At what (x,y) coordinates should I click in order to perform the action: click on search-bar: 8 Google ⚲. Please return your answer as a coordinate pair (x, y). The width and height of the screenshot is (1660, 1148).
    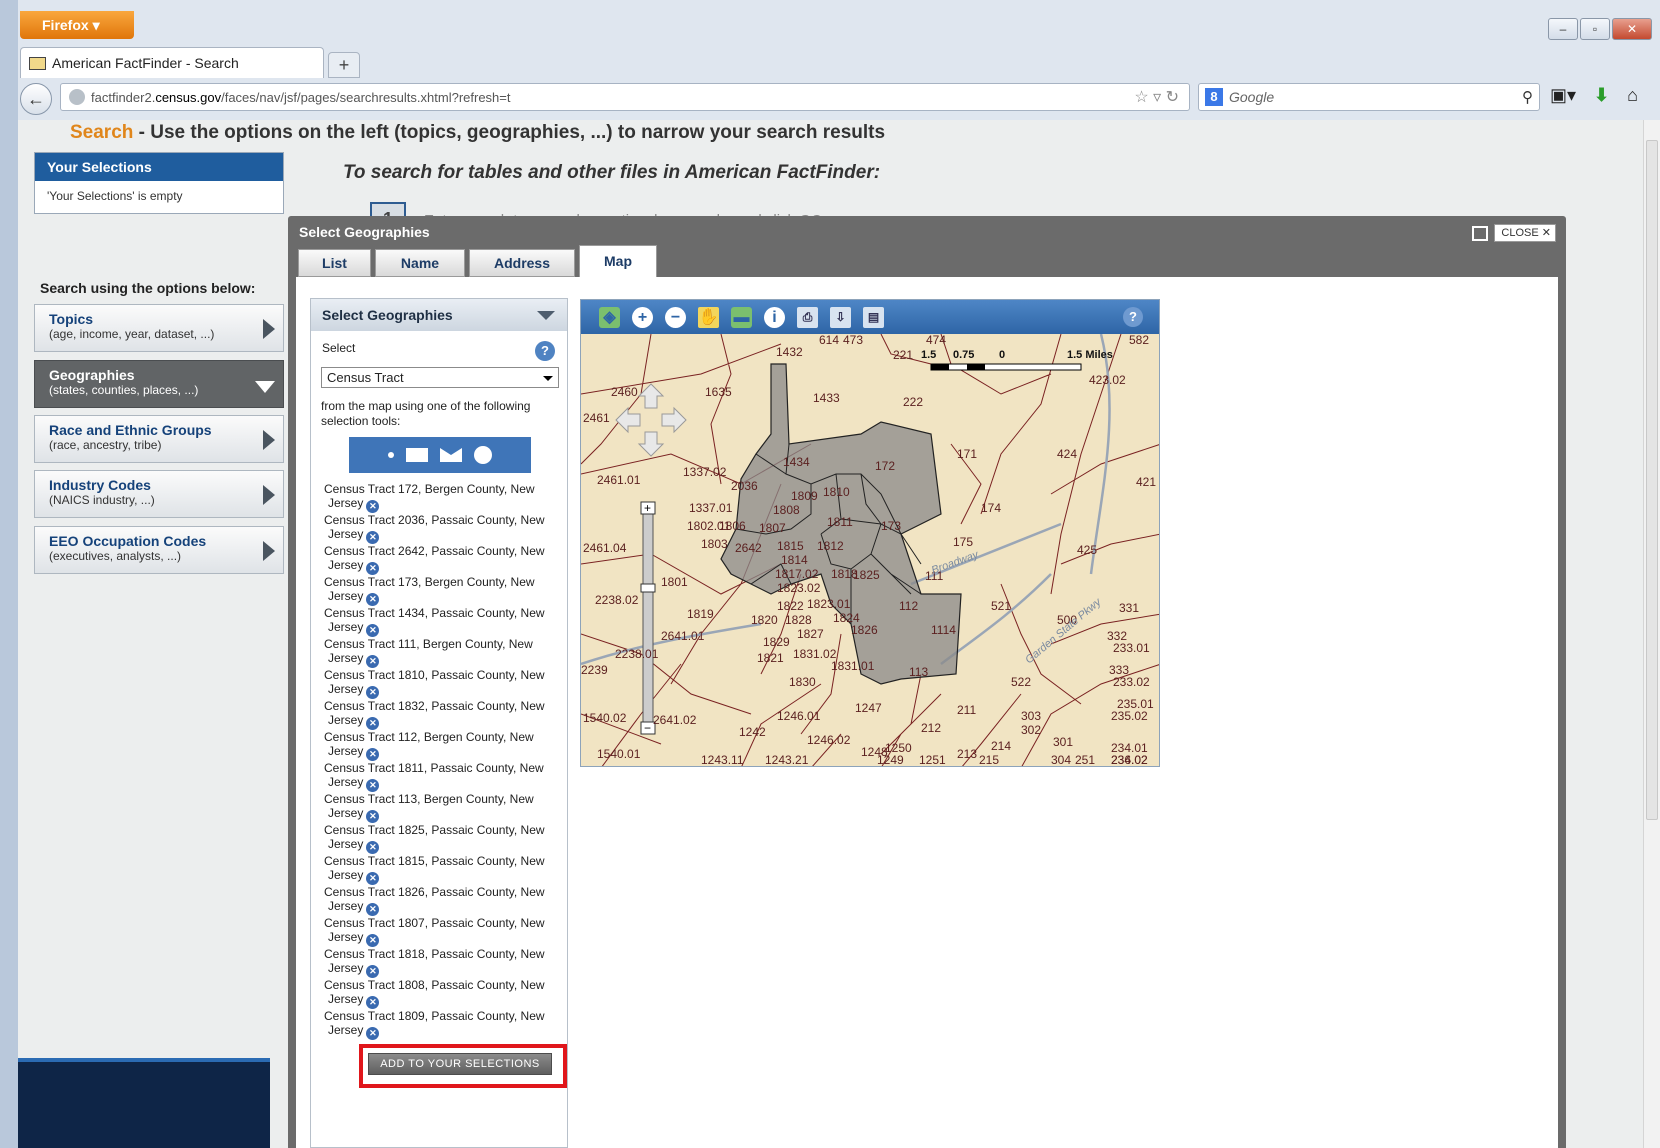
    Looking at the image, I should click on (1369, 97).